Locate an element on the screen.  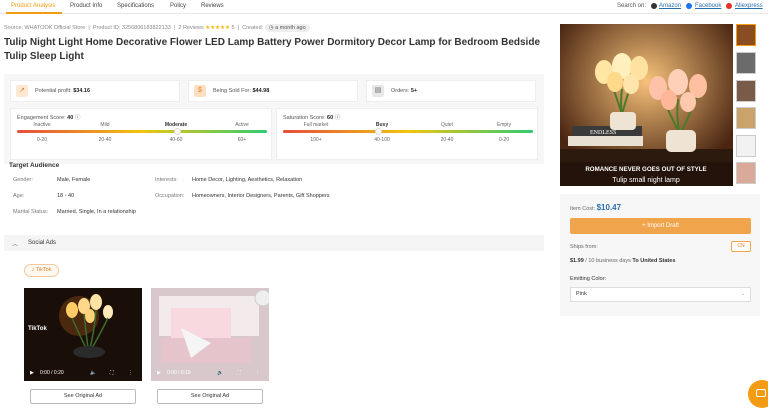
amazon-icon is located at coordinates (654, 6).